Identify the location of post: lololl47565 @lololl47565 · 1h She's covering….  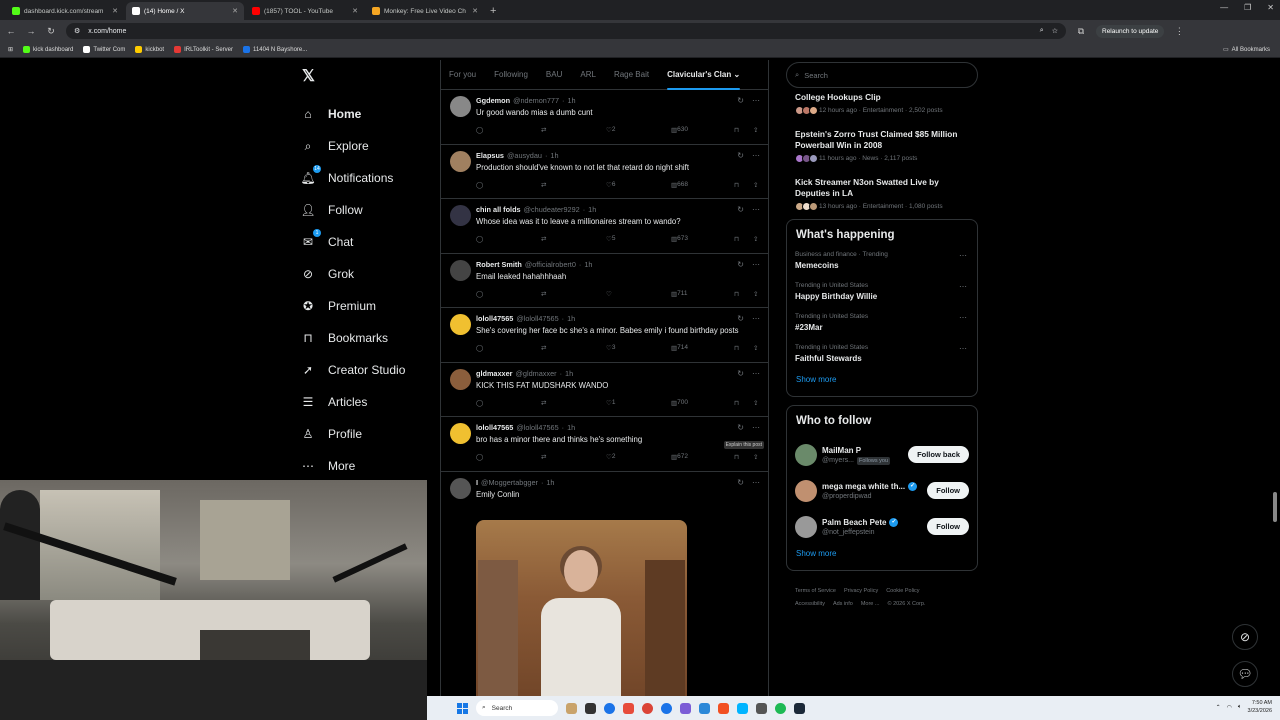
(604, 335).